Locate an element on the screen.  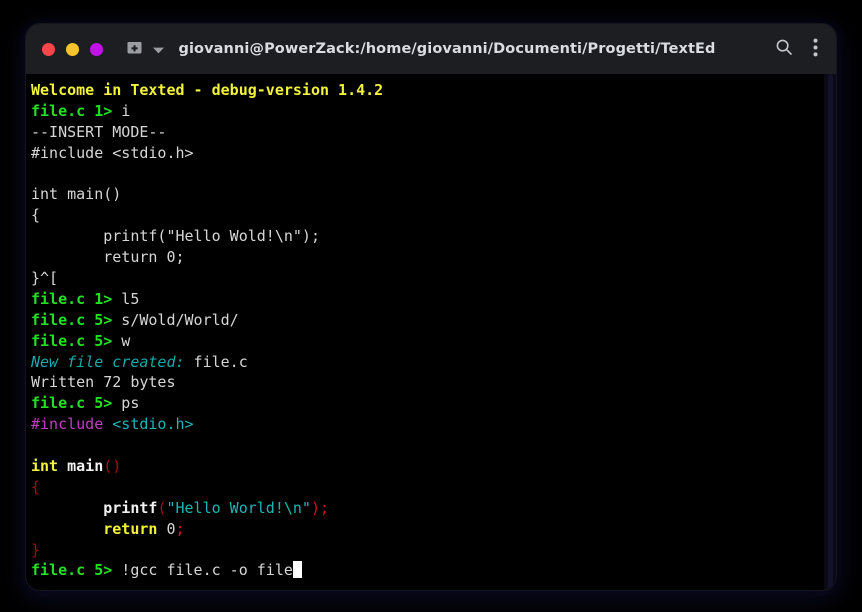
scrollbar-track is located at coordinates (830, 332).